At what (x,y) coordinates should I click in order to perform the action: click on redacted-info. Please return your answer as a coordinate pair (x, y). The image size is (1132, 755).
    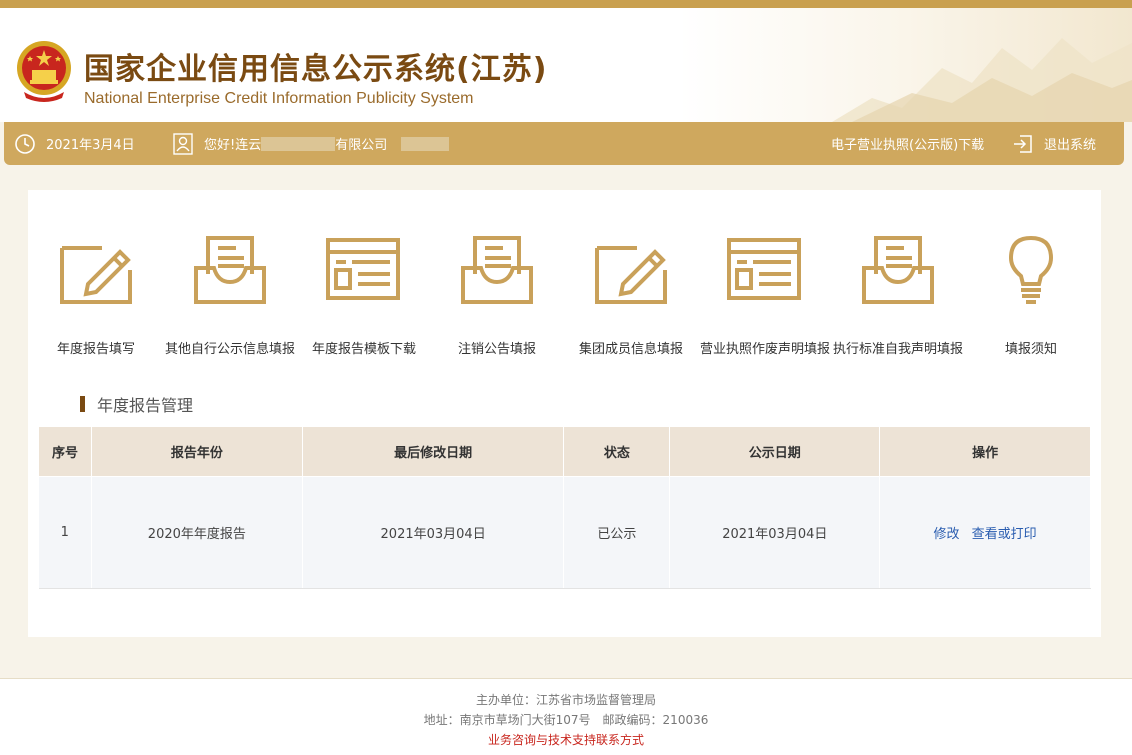
    Looking at the image, I should click on (425, 143).